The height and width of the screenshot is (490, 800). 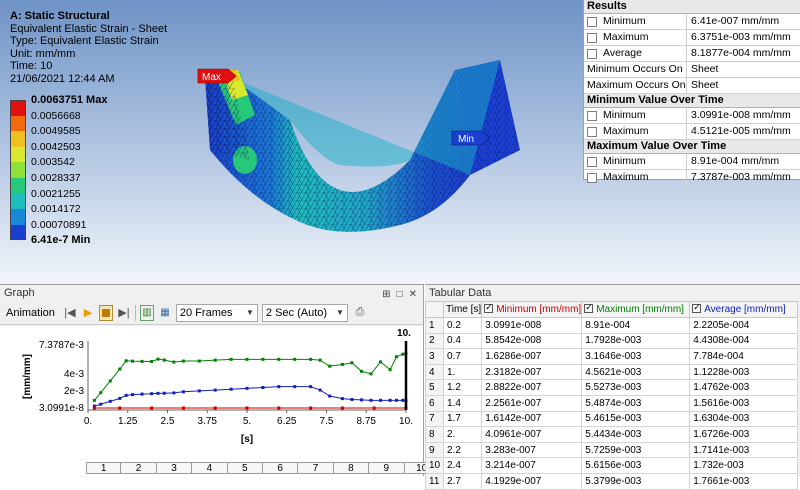 I want to click on legend-value: 0.0042503, so click(x=53, y=147).